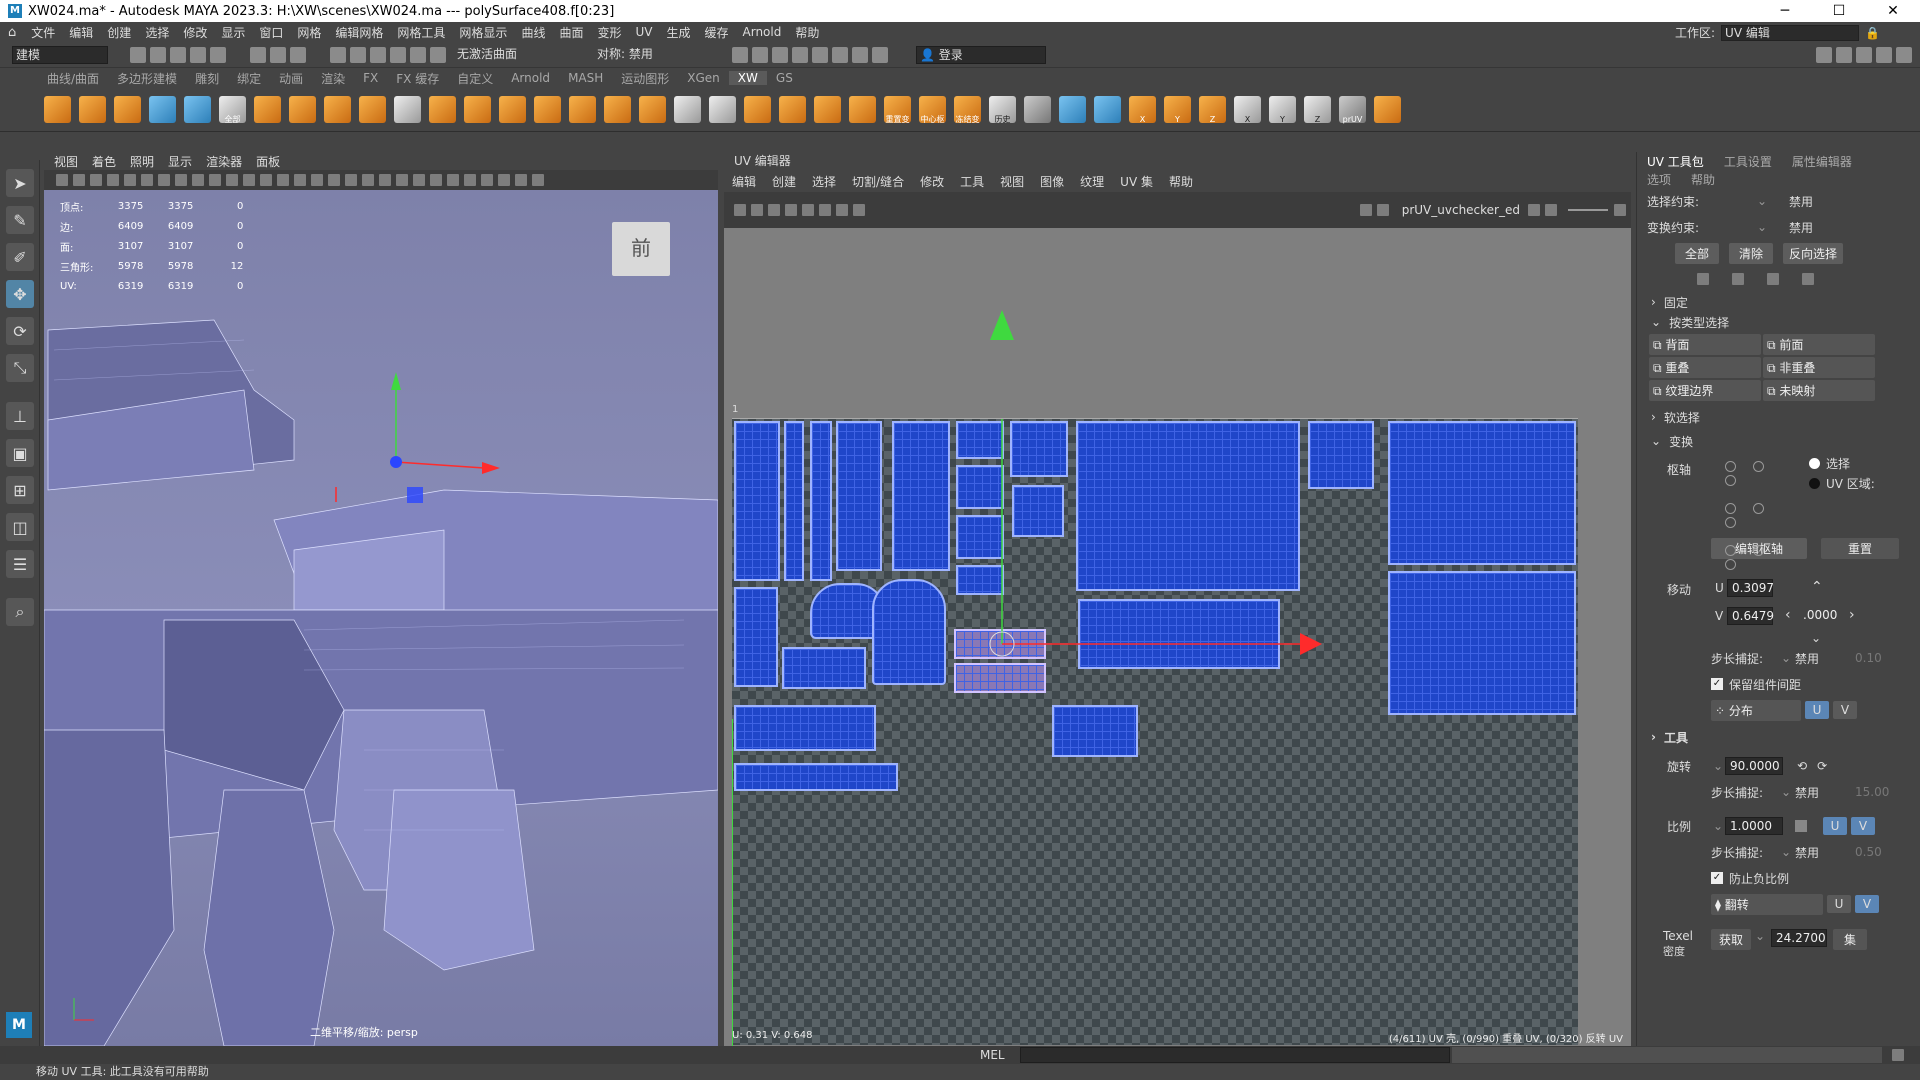 The width and height of the screenshot is (1920, 1080). What do you see at coordinates (1860, 548) in the screenshot?
I see `reset-pivot-button: 重置` at bounding box center [1860, 548].